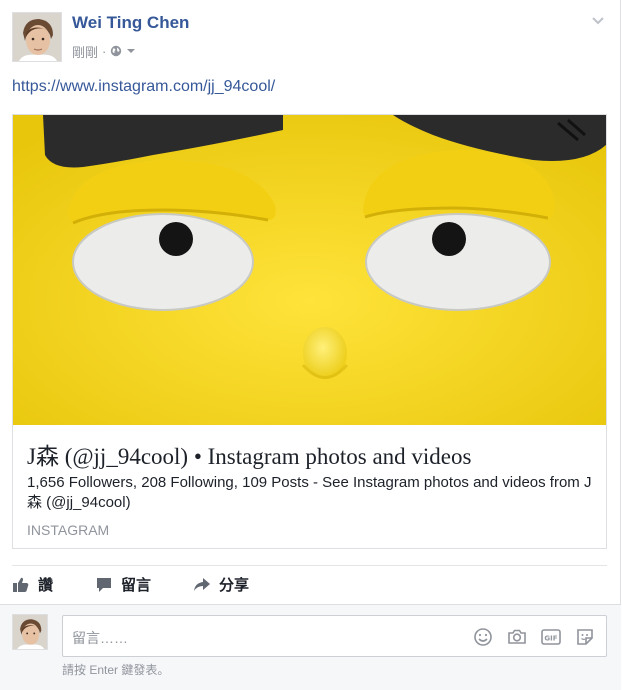 This screenshot has height=690, width=622. What do you see at coordinates (37, 37) in the screenshot?
I see `author-avatar` at bounding box center [37, 37].